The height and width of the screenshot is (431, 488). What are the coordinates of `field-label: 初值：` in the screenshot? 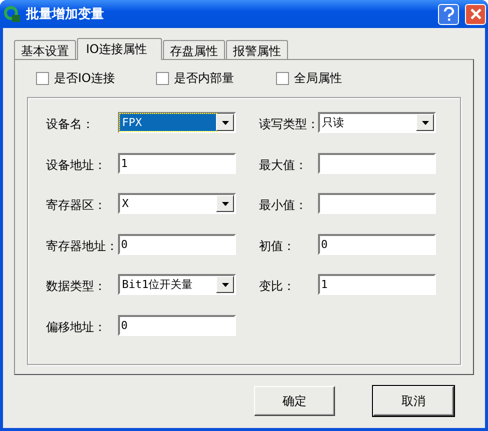 It's located at (277, 246).